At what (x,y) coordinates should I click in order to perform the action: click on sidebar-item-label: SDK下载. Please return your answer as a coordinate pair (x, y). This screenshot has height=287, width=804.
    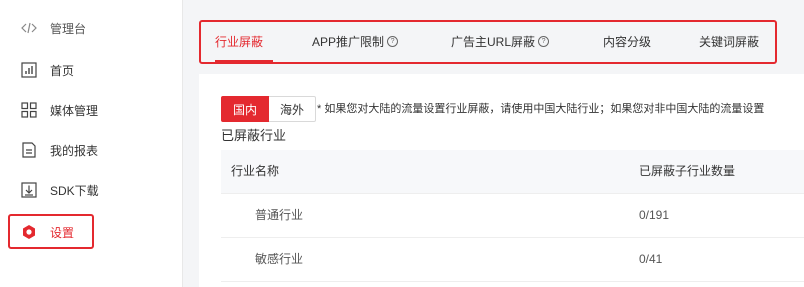
    Looking at the image, I should click on (74, 190).